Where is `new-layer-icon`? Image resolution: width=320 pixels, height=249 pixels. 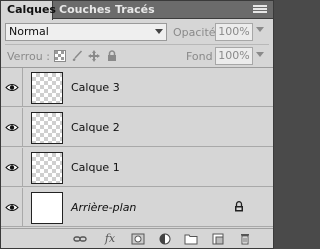 new-layer-icon is located at coordinates (218, 239).